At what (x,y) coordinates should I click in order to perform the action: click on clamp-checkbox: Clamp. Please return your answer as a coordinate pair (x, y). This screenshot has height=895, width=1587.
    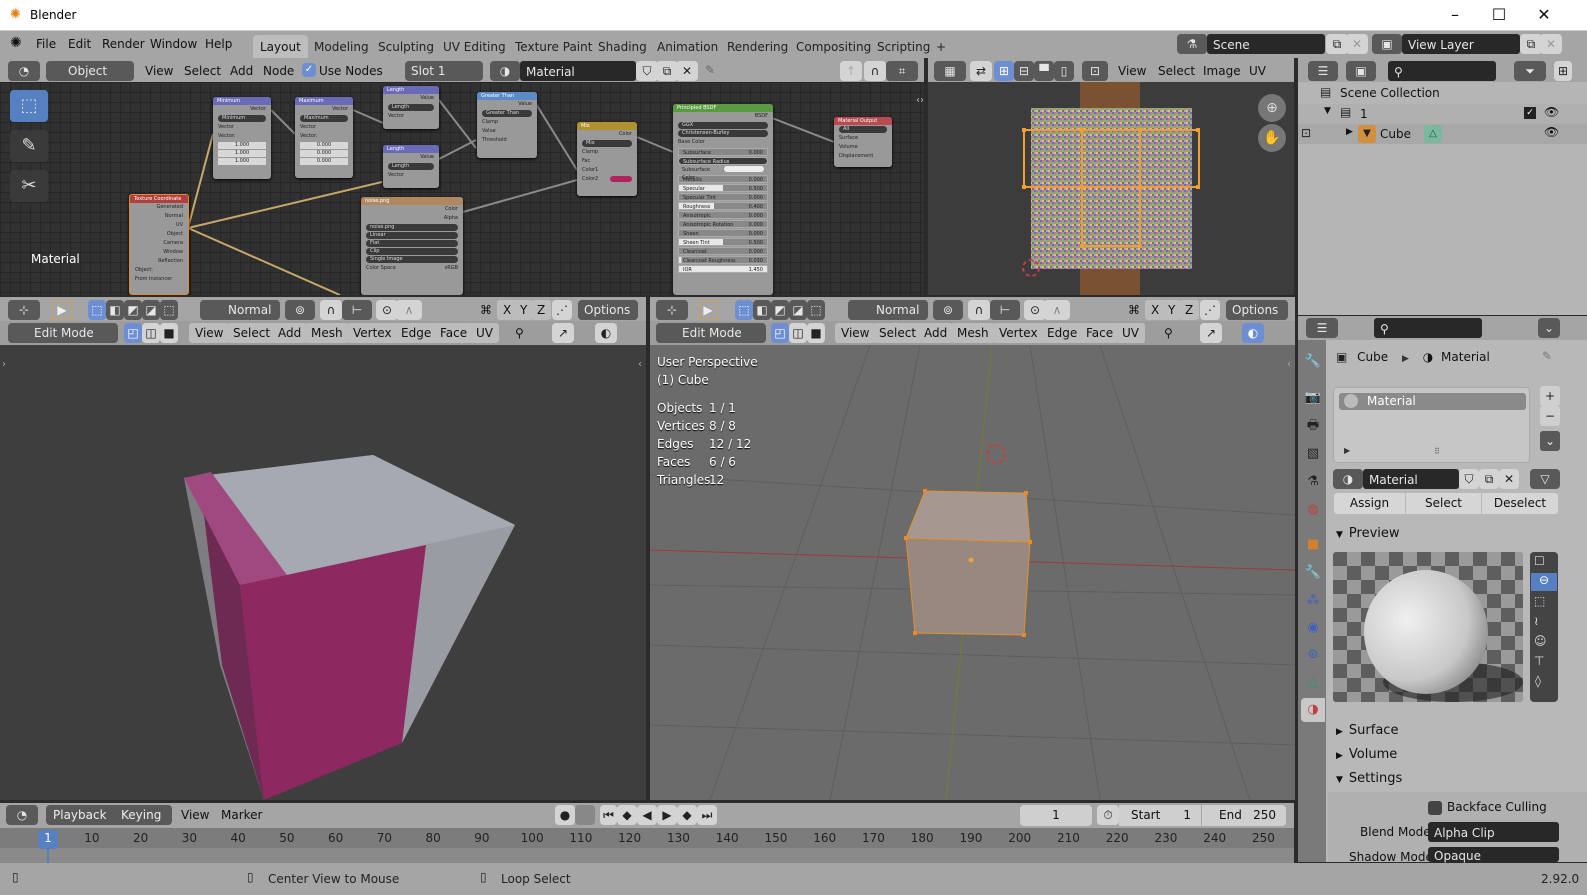
    Looking at the image, I should click on (607, 152).